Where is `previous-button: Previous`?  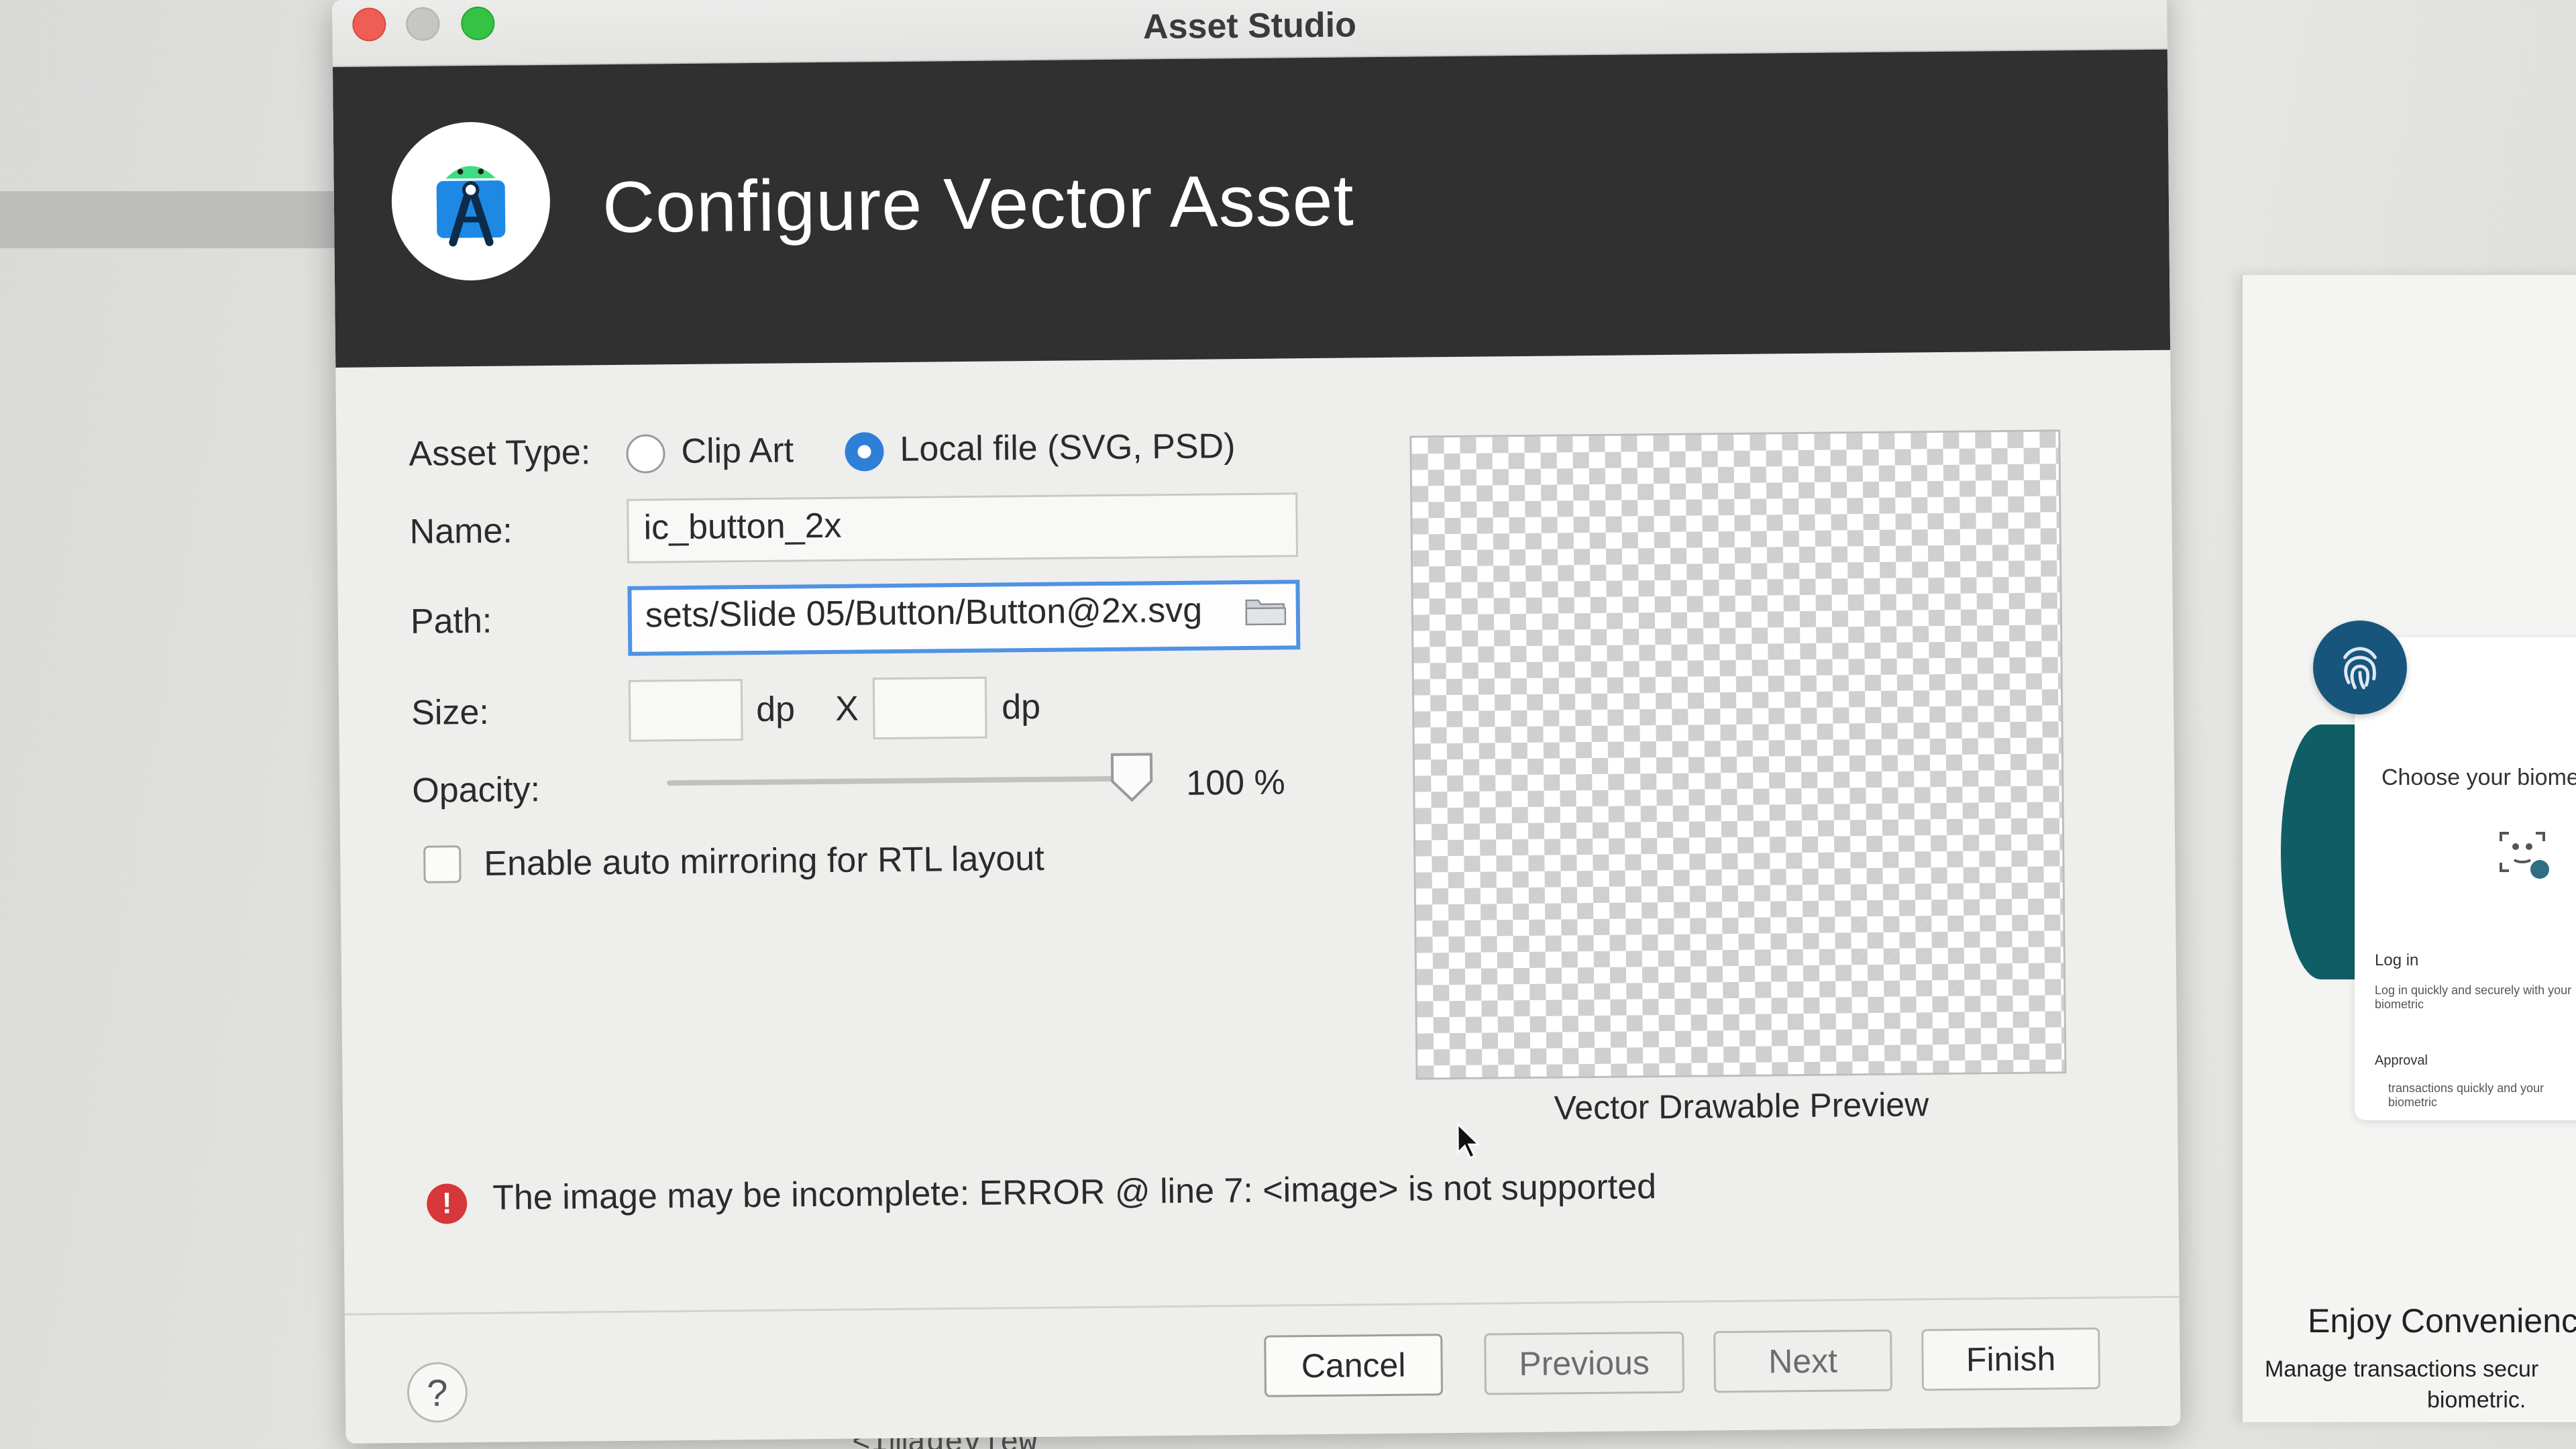
previous-button: Previous is located at coordinates (1584, 1363).